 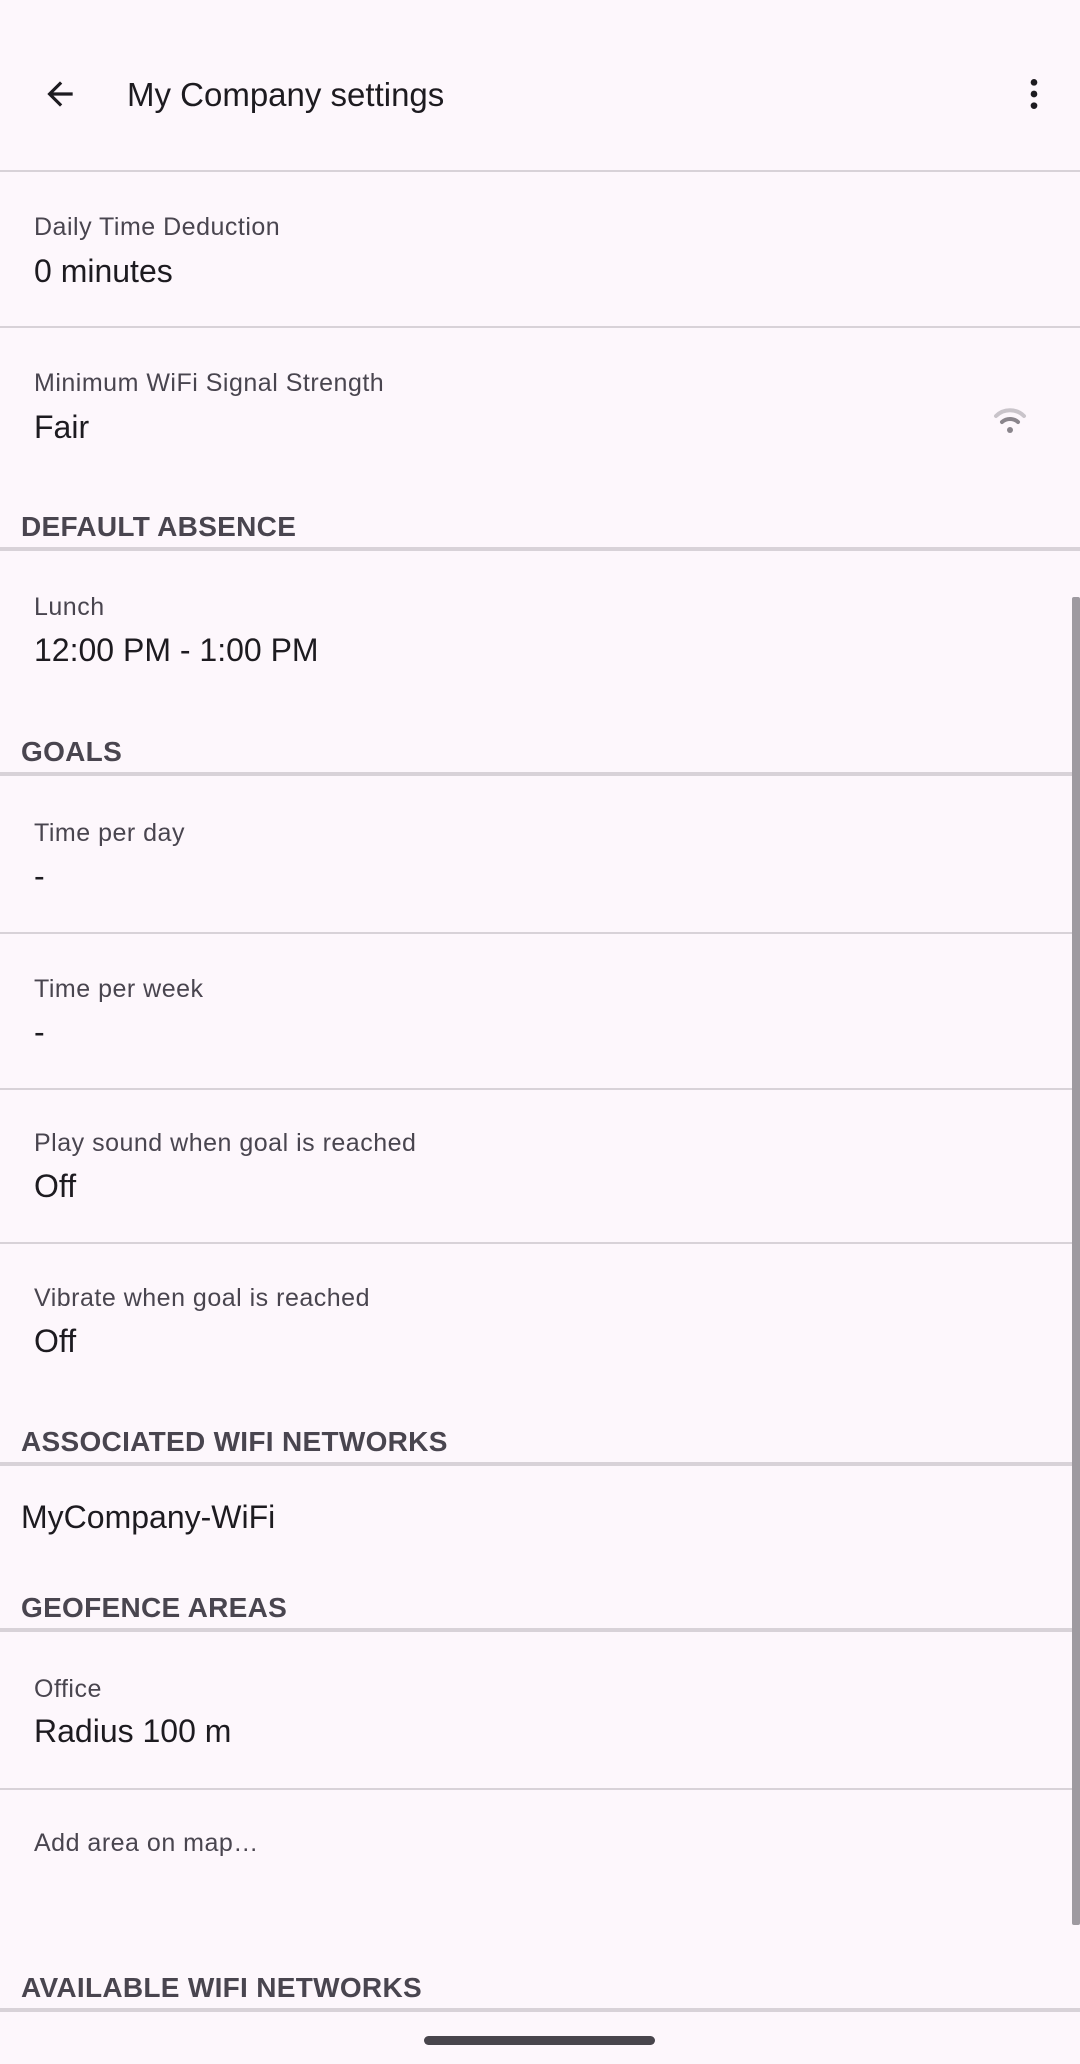 I want to click on pref-summary: 12:00 PM - 1:00 PM, so click(x=176, y=650).